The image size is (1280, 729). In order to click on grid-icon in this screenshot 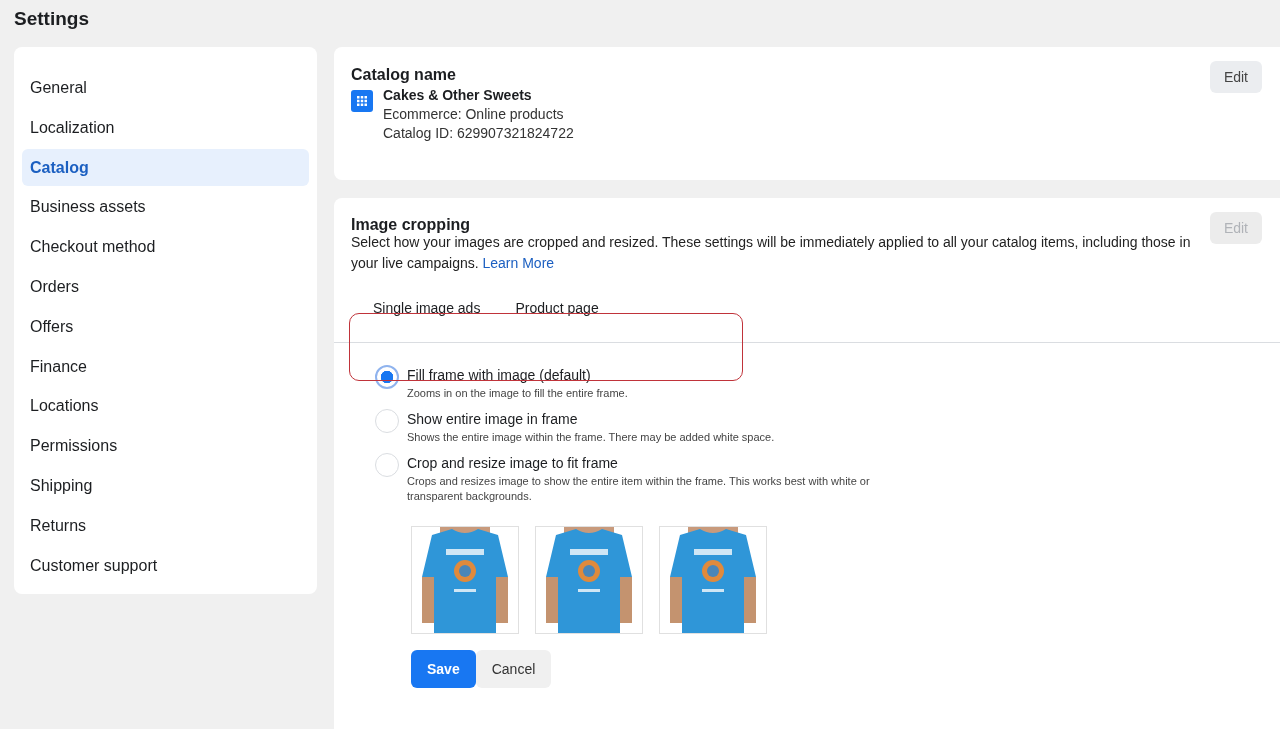, I will do `click(362, 101)`.